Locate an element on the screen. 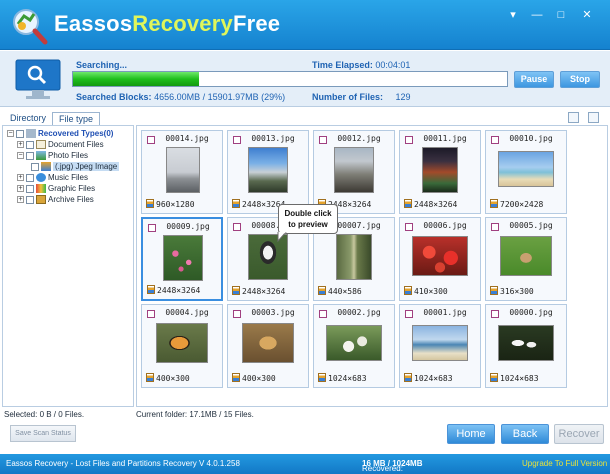  file-thumbnail: 00012.jpg 2448×3264 is located at coordinates (354, 172).